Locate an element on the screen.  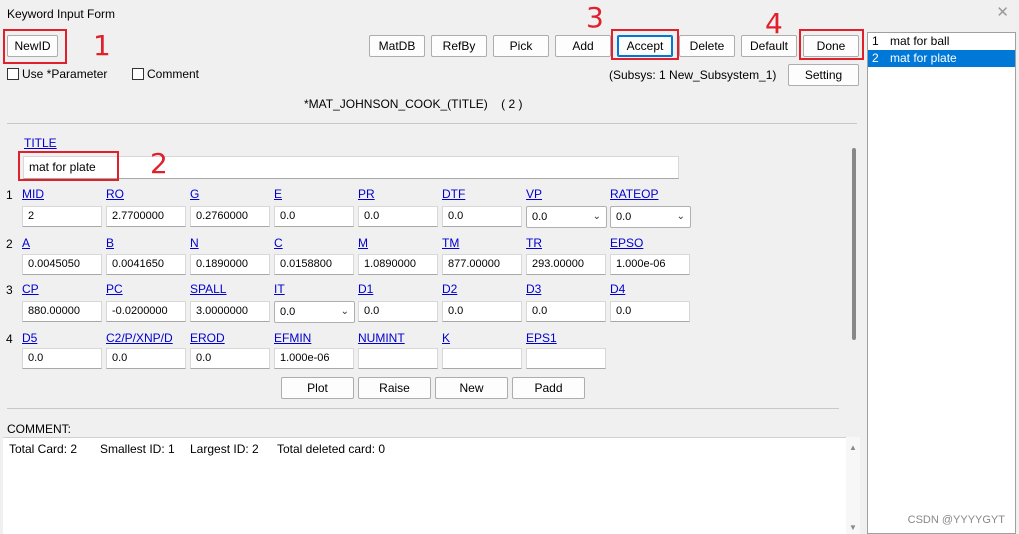
field-input-k is located at coordinates (482, 358).